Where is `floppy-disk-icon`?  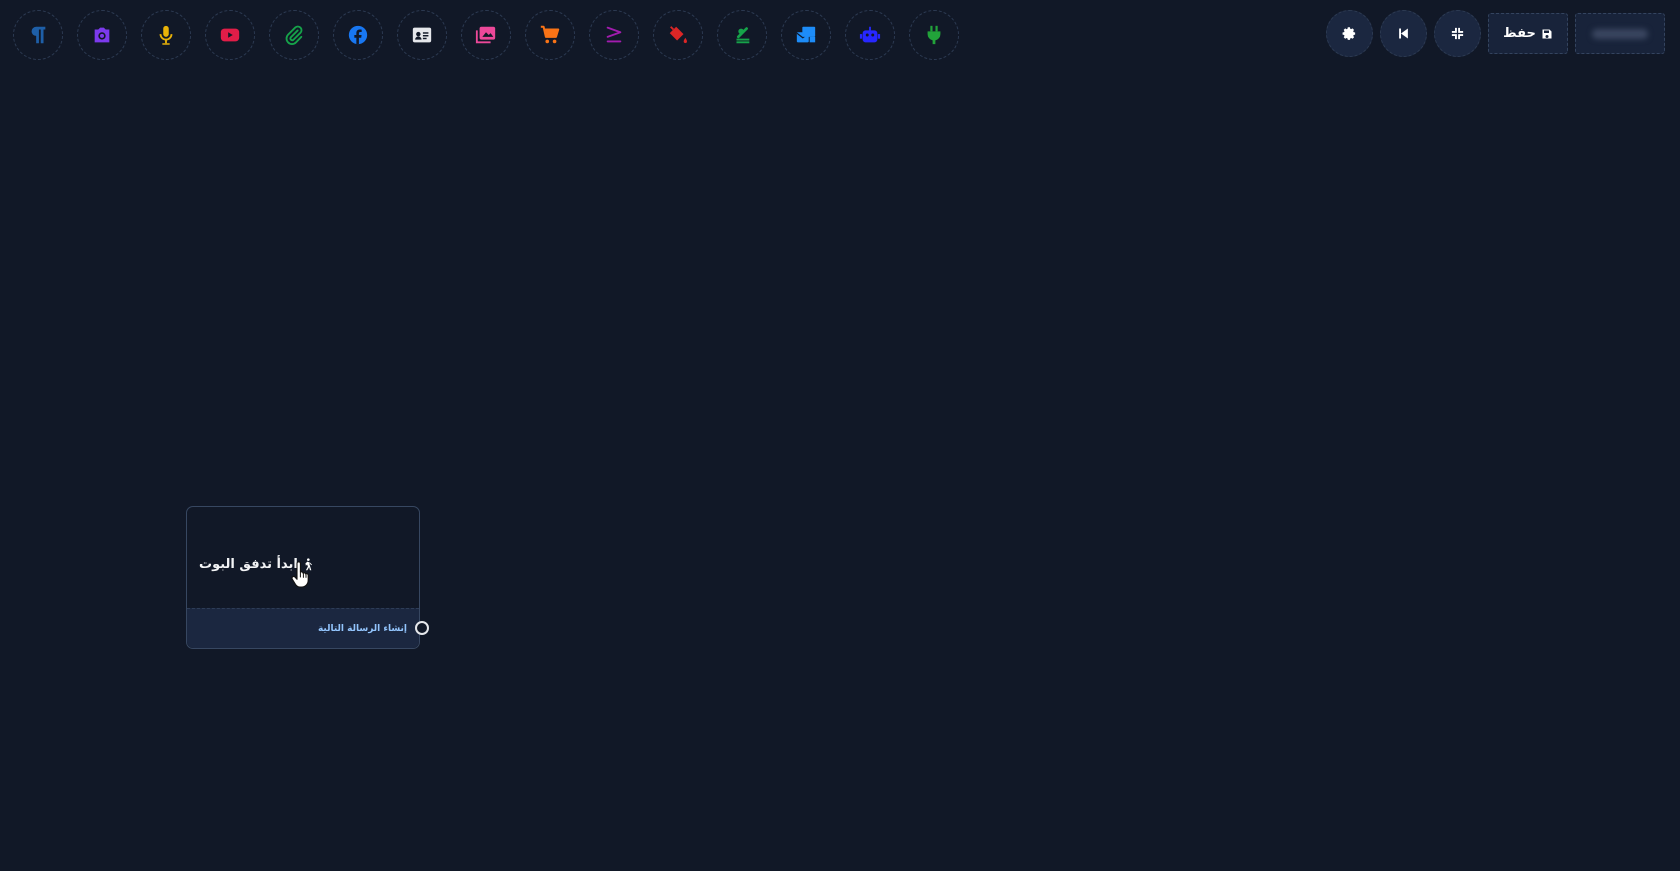
floppy-disk-icon is located at coordinates (1547, 33).